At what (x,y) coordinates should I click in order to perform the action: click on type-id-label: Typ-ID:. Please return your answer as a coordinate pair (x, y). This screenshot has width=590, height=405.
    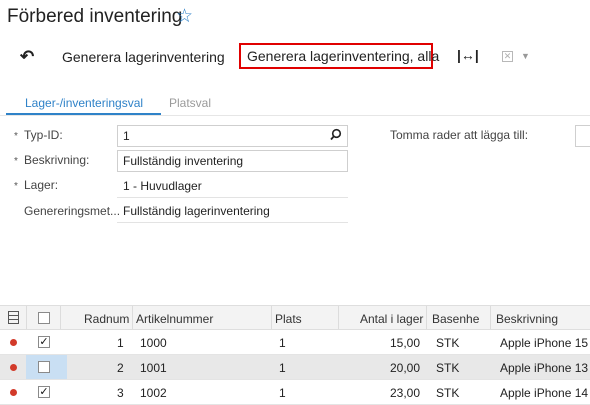
    Looking at the image, I should click on (43, 135).